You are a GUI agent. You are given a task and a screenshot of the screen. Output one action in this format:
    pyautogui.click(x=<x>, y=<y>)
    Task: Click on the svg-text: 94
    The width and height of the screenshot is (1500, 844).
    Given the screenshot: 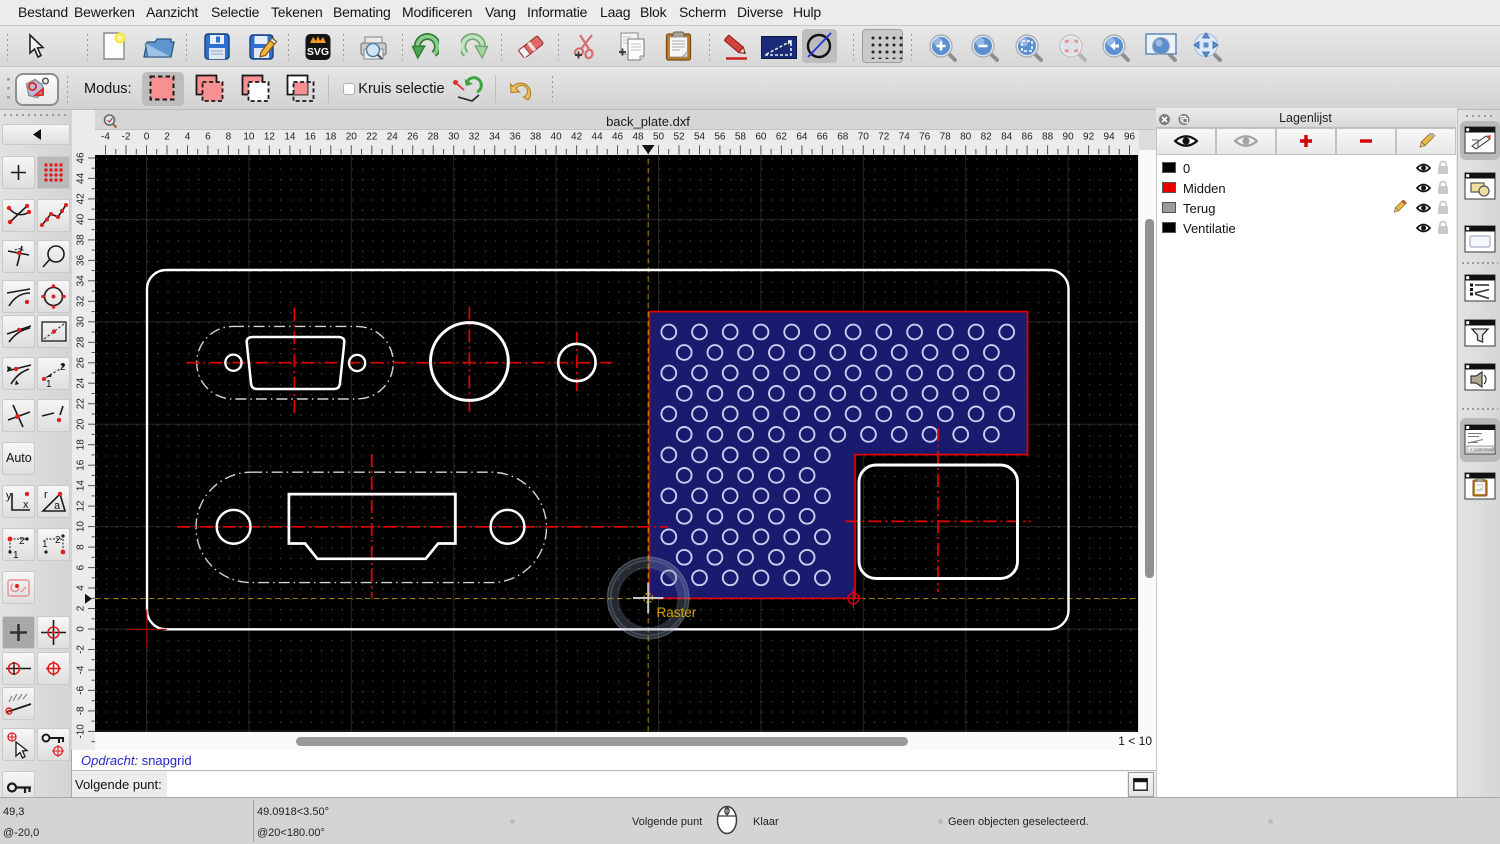 What is the action you would take?
    pyautogui.click(x=1110, y=137)
    